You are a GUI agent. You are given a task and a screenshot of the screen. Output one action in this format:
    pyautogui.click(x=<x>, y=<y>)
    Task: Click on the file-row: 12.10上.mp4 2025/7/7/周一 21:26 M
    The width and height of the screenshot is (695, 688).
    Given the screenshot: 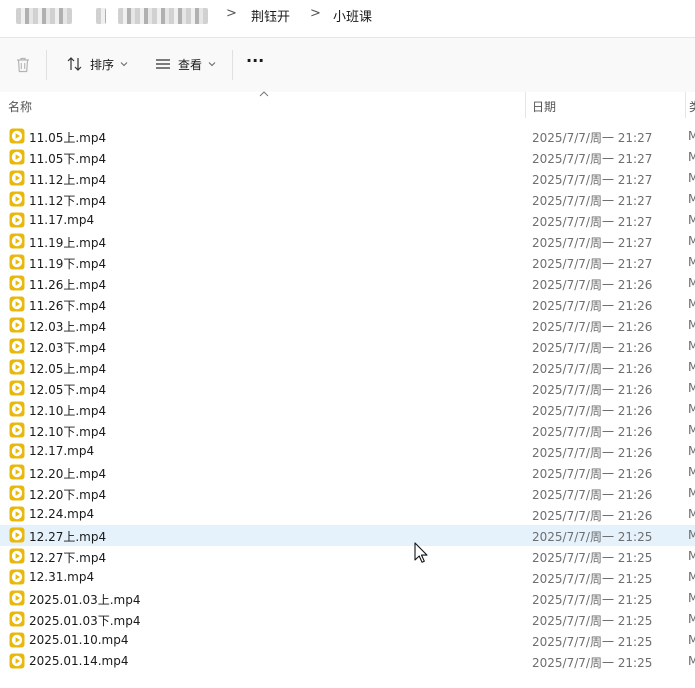 What is the action you would take?
    pyautogui.click(x=347, y=409)
    